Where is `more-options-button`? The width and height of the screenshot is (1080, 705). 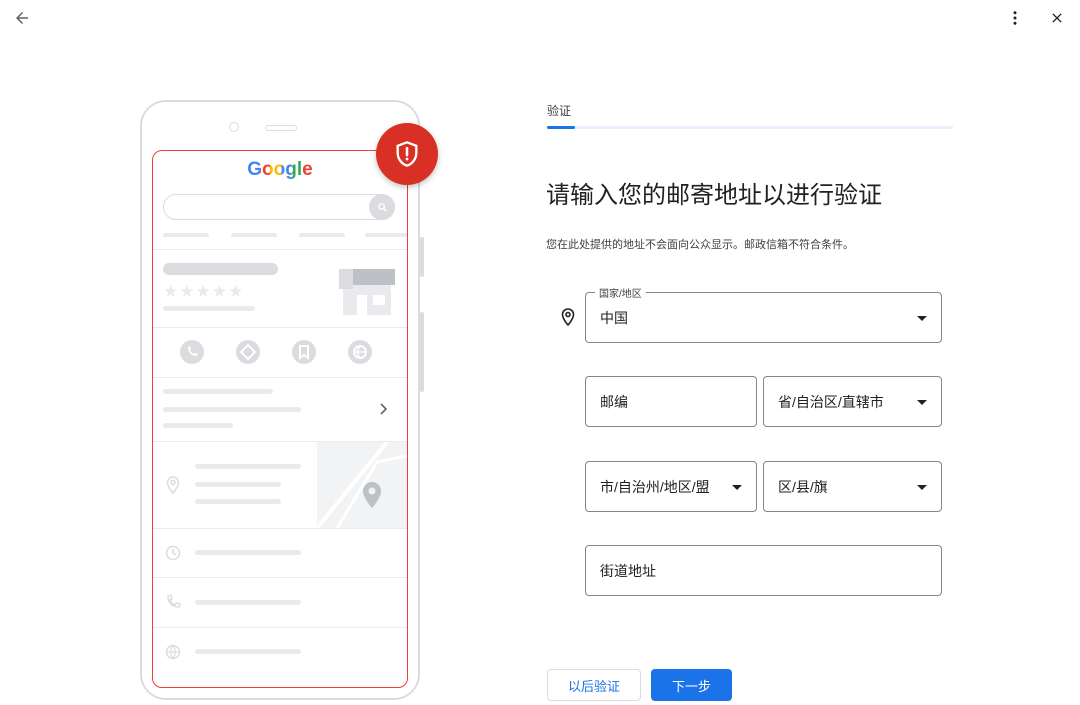 more-options-button is located at coordinates (1015, 18).